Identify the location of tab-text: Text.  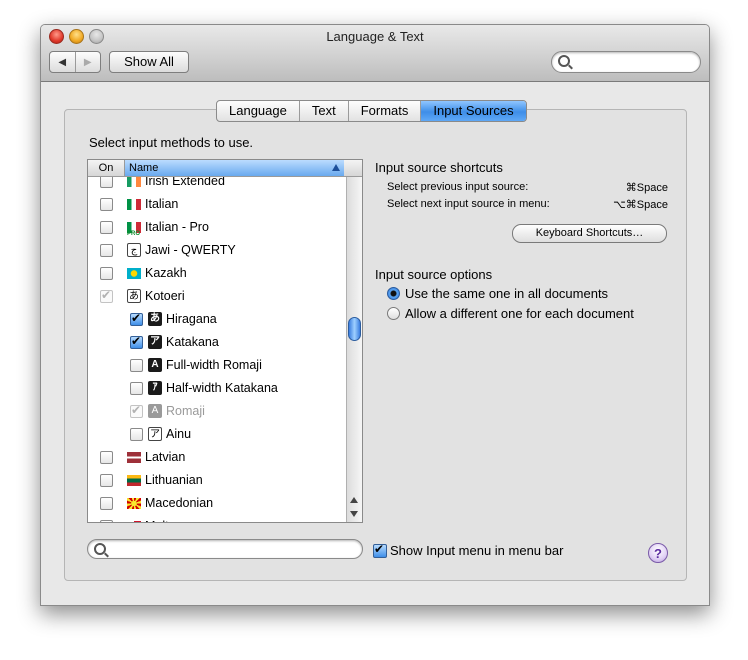
(324, 111).